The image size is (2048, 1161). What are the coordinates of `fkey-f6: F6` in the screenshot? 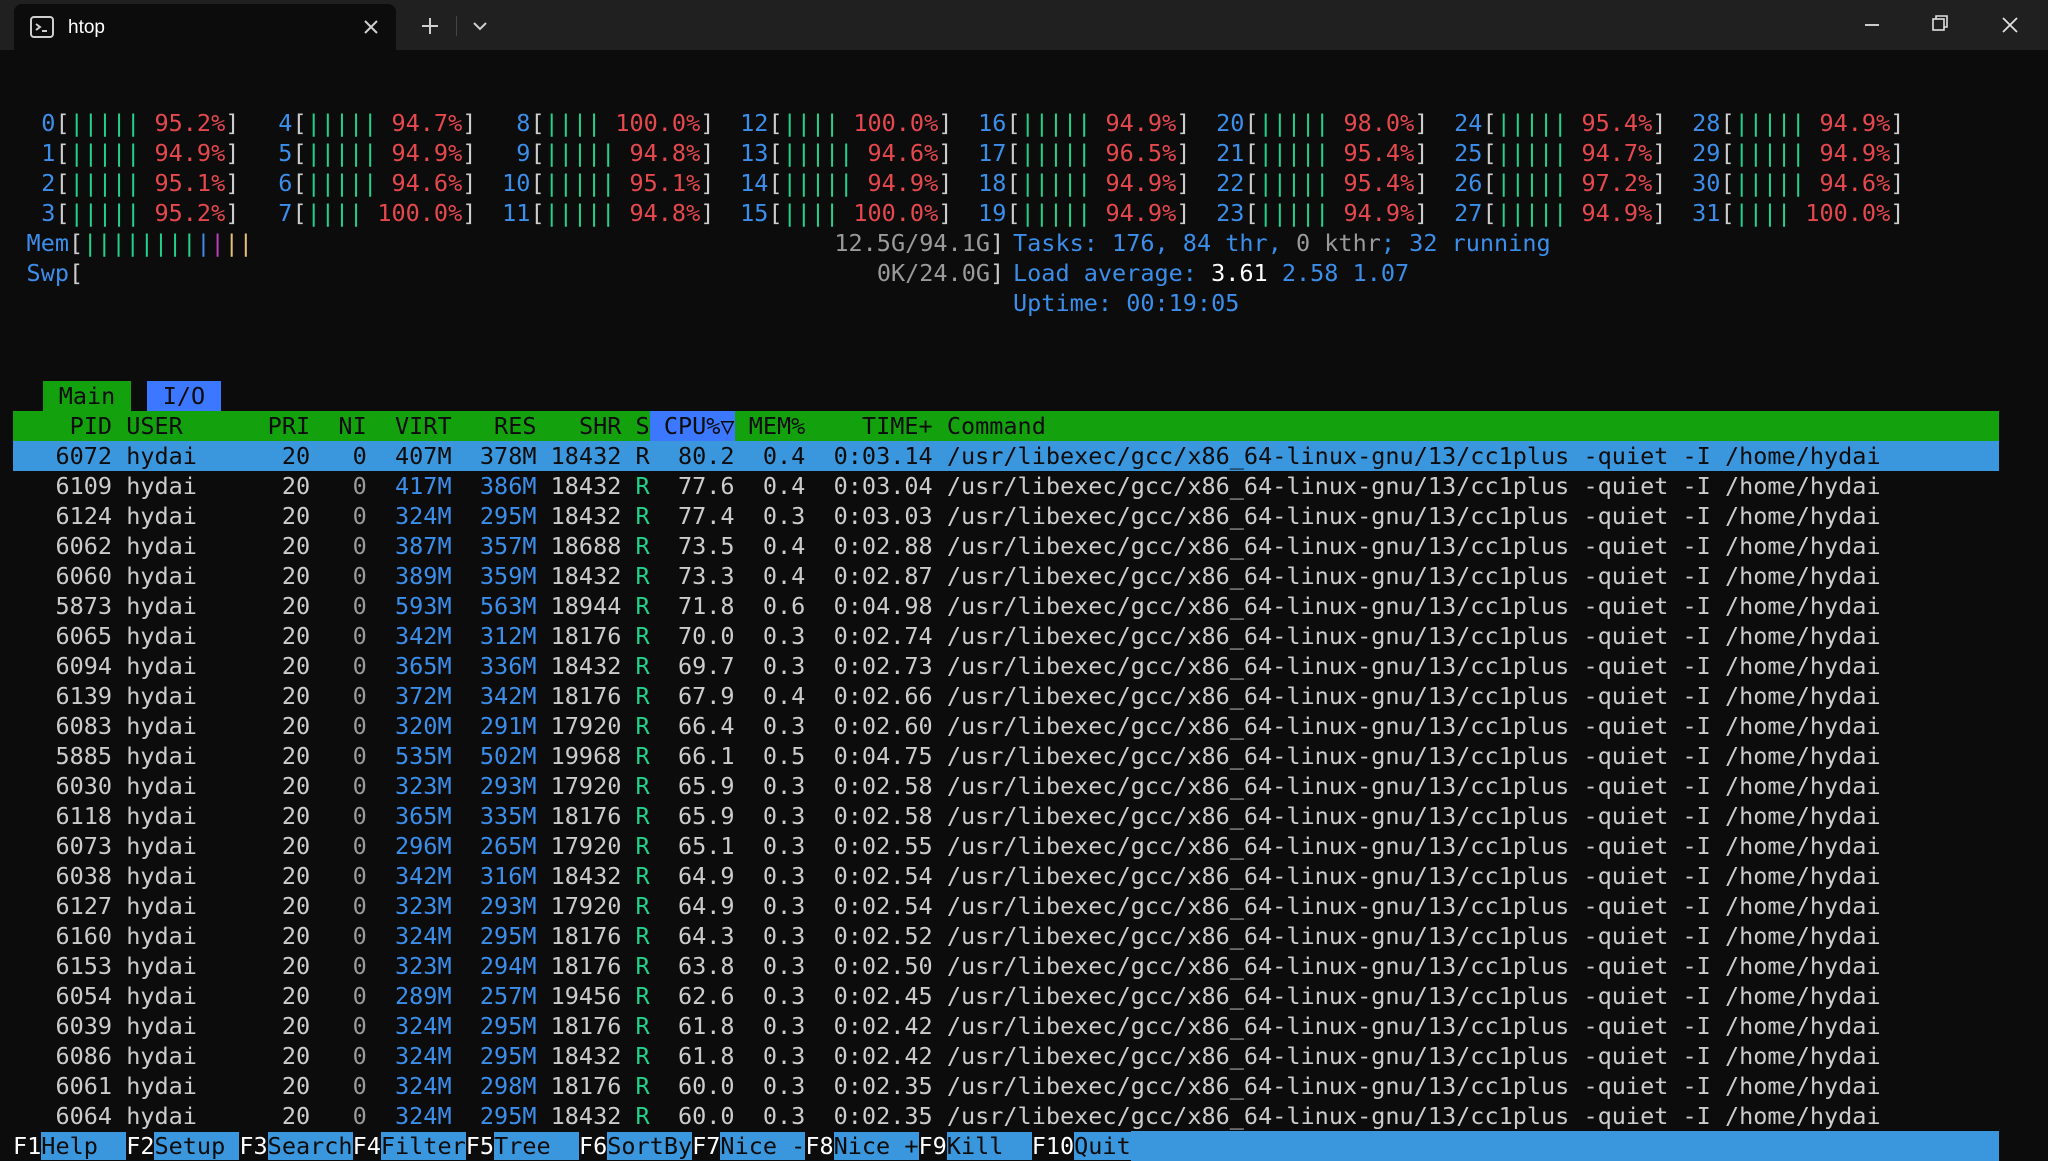 It's located at (593, 1146).